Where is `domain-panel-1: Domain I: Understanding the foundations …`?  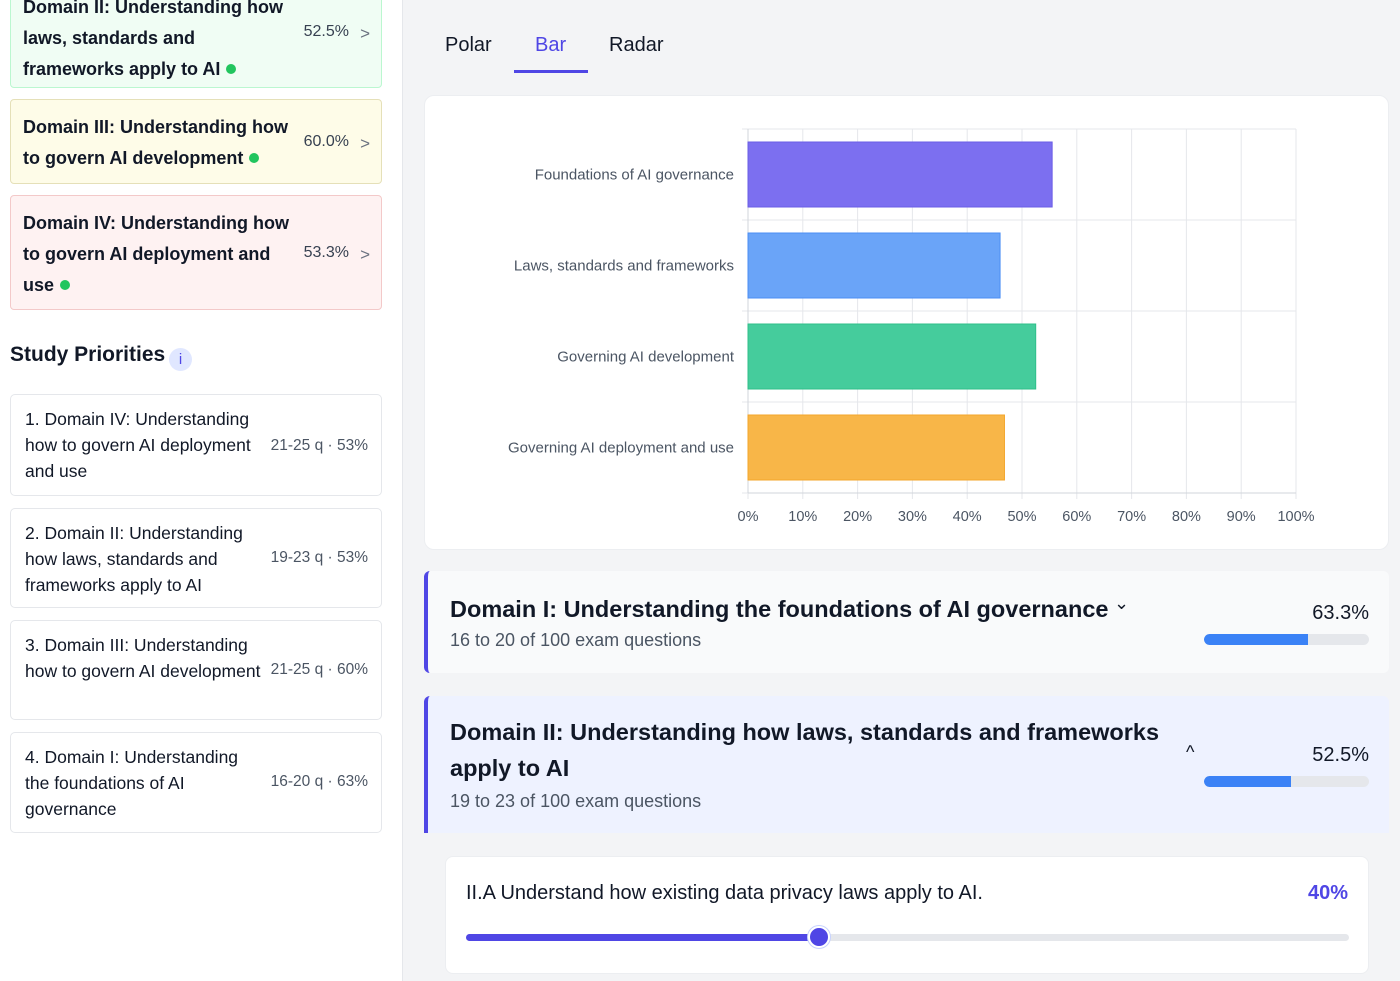 domain-panel-1: Domain I: Understanding the foundations … is located at coordinates (906, 622).